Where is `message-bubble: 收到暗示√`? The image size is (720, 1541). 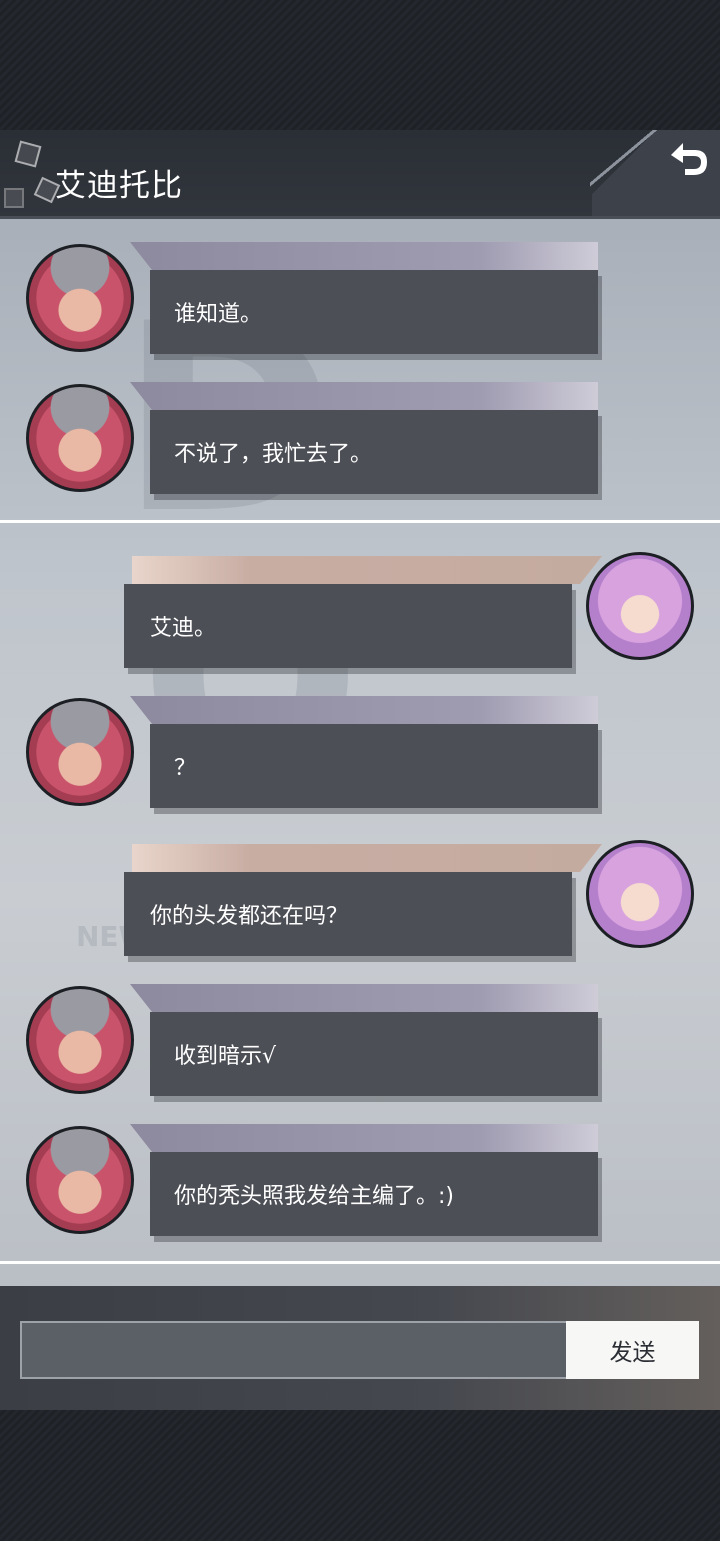
message-bubble: 收到暗示√ is located at coordinates (364, 1040).